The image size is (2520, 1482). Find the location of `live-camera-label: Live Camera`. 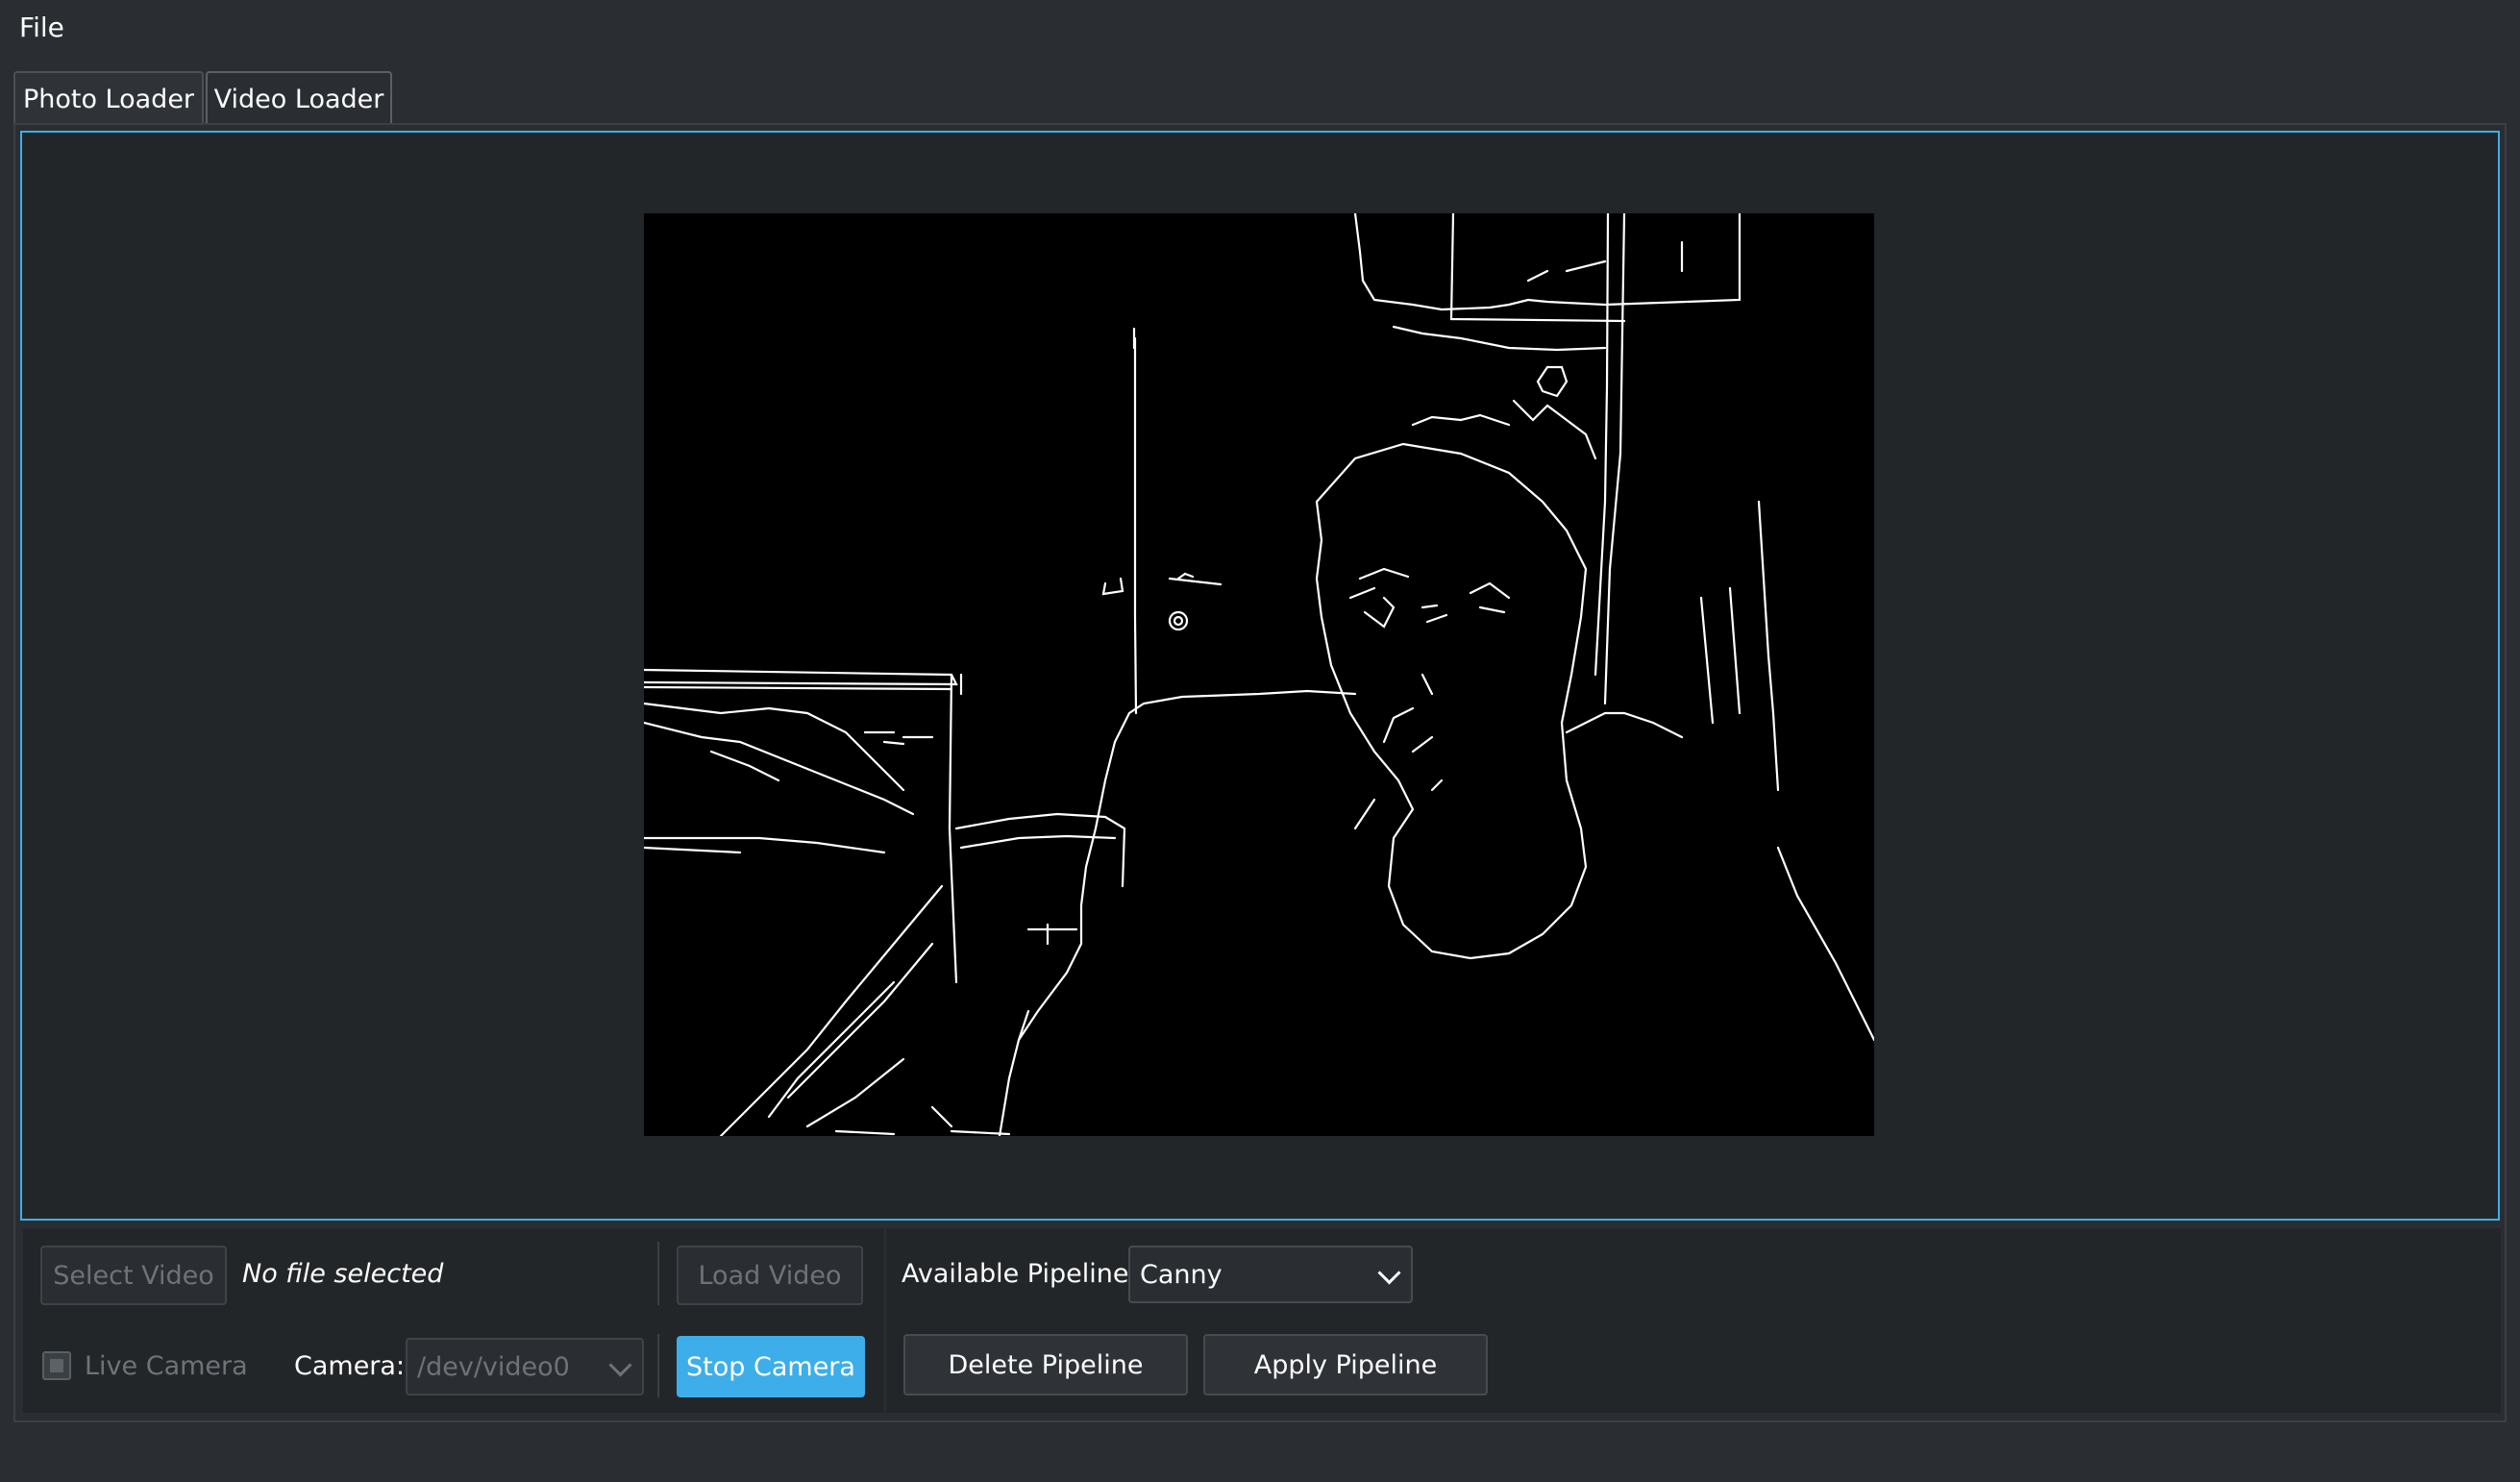

live-camera-label: Live Camera is located at coordinates (167, 1366).